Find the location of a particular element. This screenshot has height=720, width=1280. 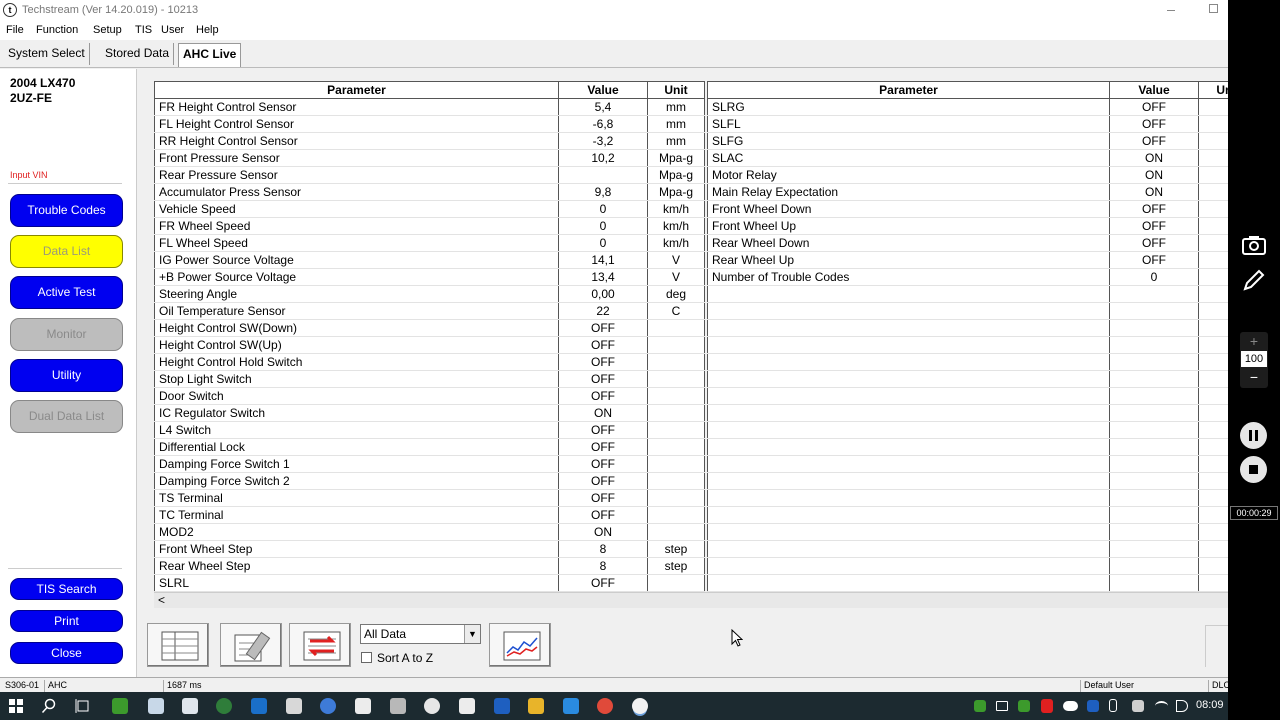

keyboard-icon is located at coordinates (1138, 706).